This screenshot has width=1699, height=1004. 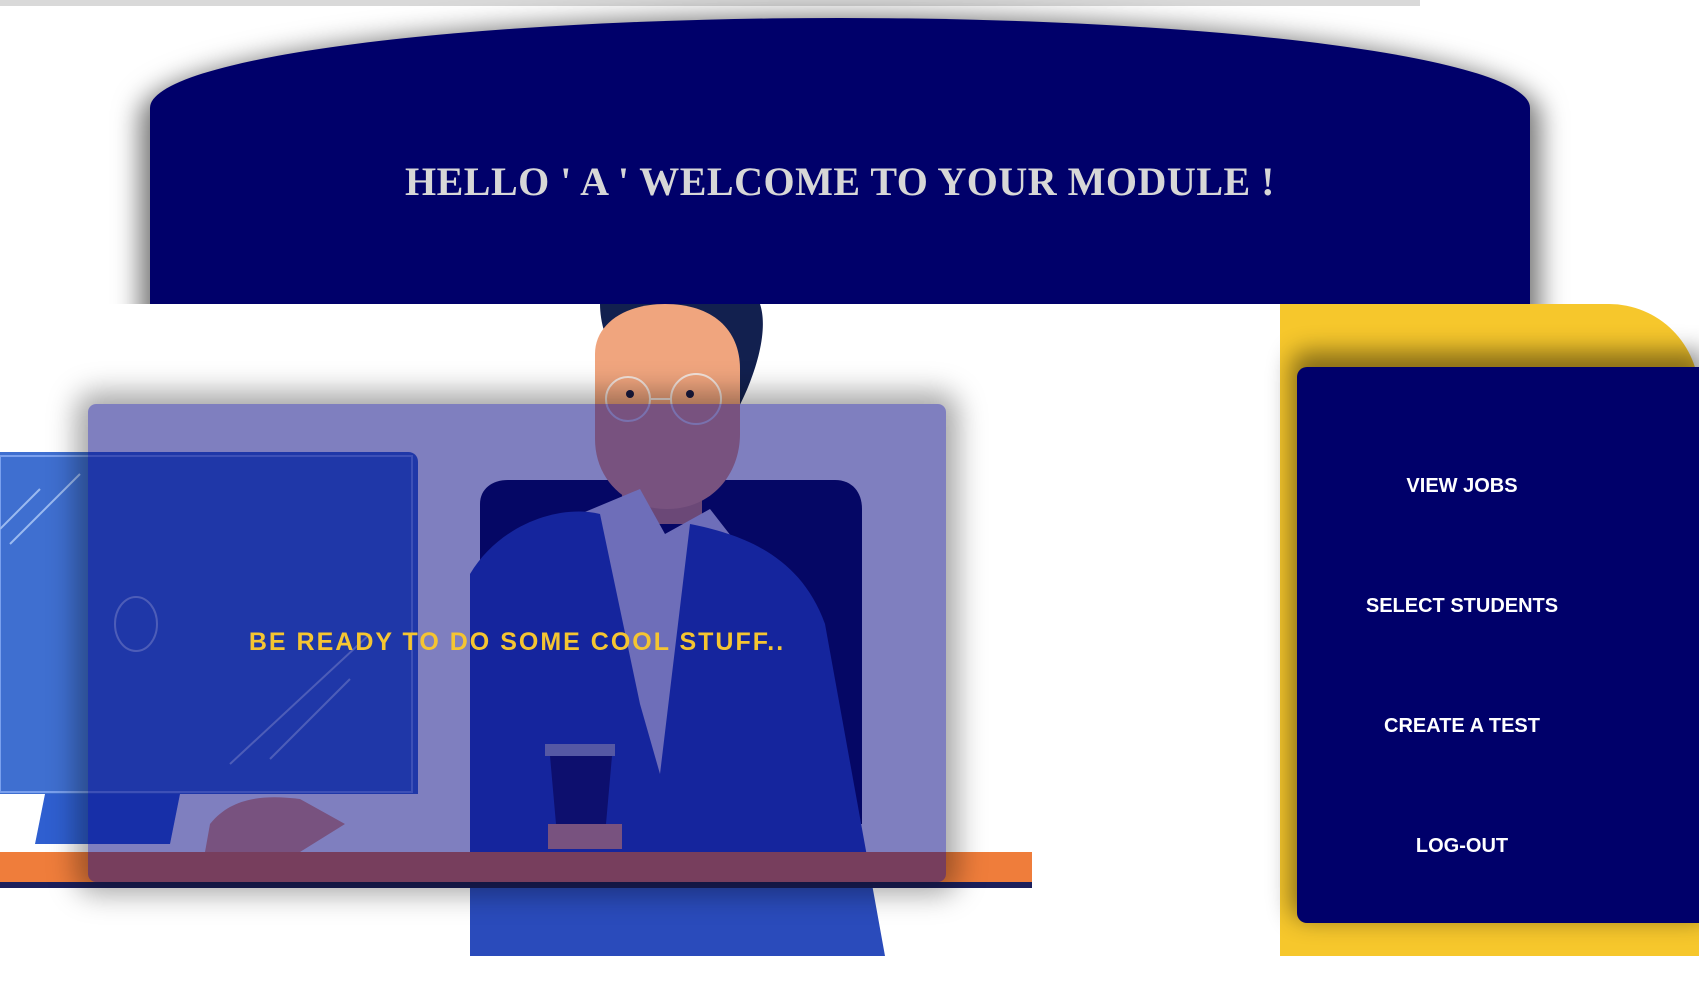 I want to click on welcome-title: HELLO ' A ' WELCOME TO YOUR MODULE !, so click(x=840, y=181).